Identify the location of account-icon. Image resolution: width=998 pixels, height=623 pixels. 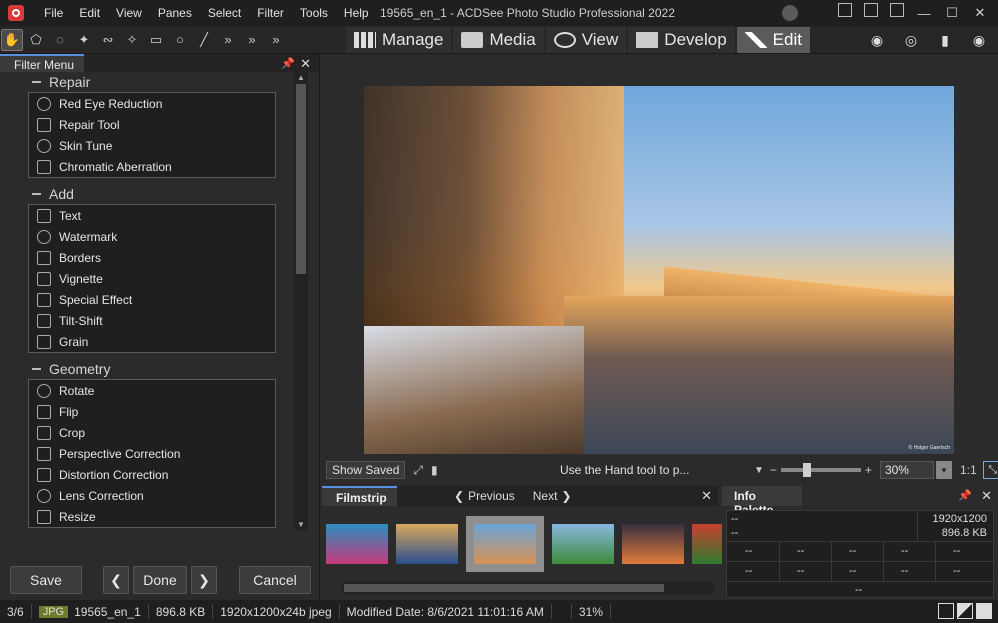
(790, 13).